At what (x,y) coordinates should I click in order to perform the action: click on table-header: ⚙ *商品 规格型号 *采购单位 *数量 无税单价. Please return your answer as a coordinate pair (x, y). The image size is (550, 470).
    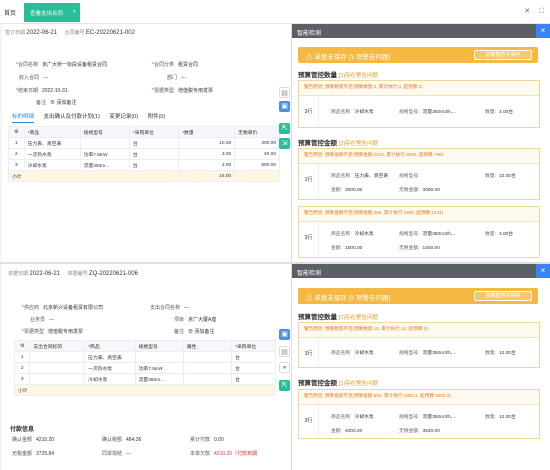
    Looking at the image, I should click on (144, 132).